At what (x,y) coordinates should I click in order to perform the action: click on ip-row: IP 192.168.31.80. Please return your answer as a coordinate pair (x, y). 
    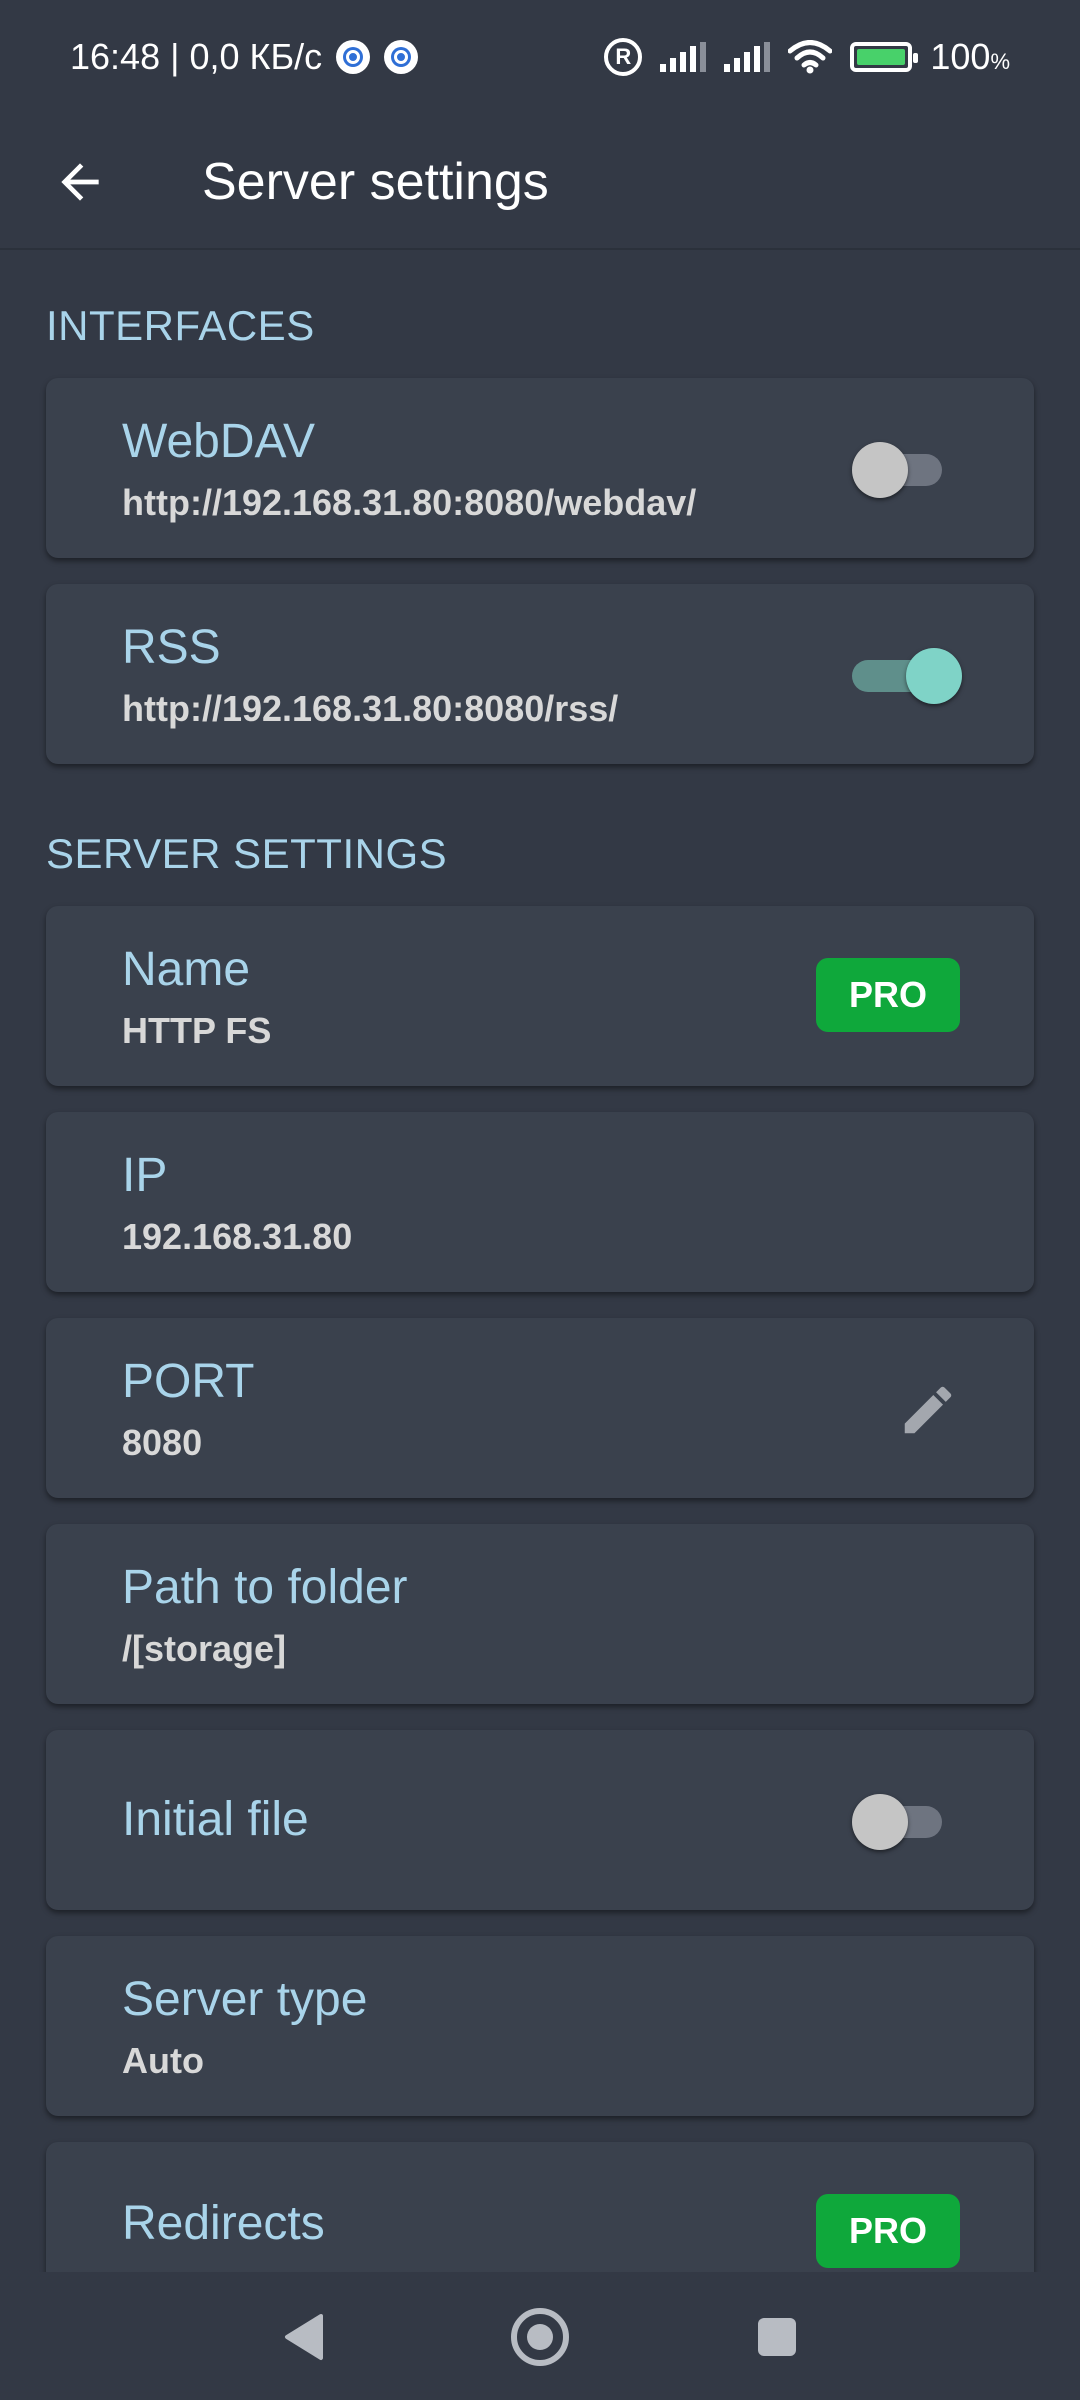
    Looking at the image, I should click on (540, 1202).